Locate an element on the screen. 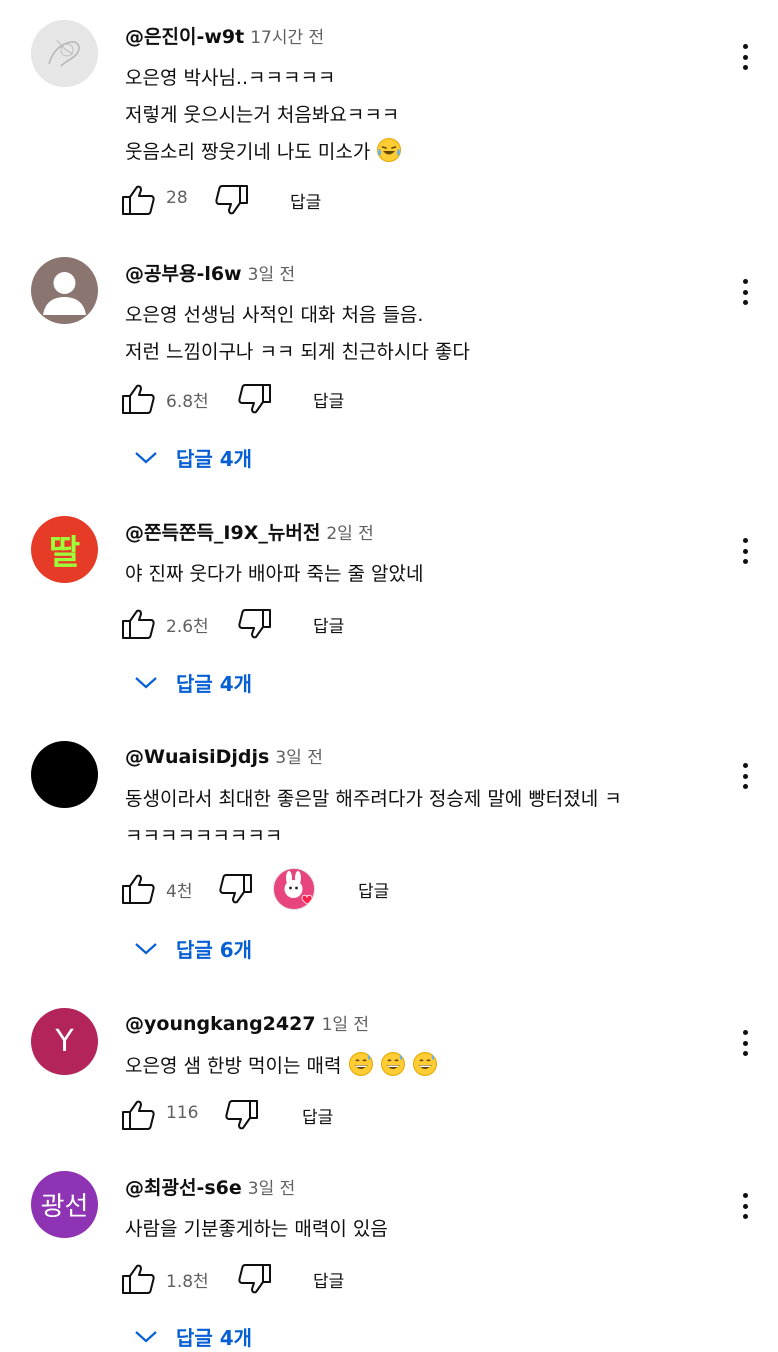 This screenshot has width=778, height=1352. comment-line-text: 오은영 샘 한방 먹이는 매력 is located at coordinates (233, 1066).